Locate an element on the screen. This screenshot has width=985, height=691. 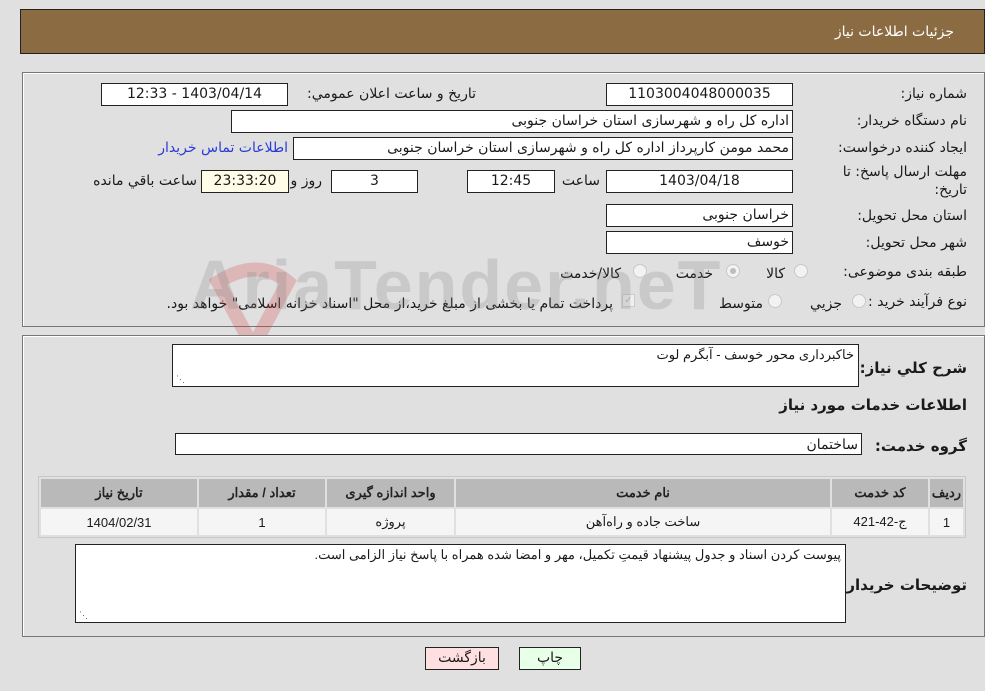
remaining-time-field: 23:33:20 is located at coordinates (245, 181).